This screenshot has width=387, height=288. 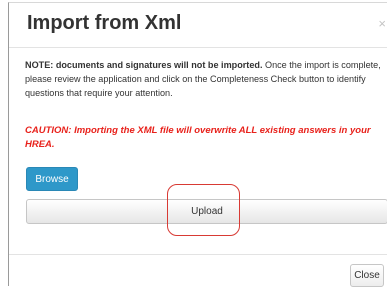 I want to click on close-button: Close, so click(x=367, y=275).